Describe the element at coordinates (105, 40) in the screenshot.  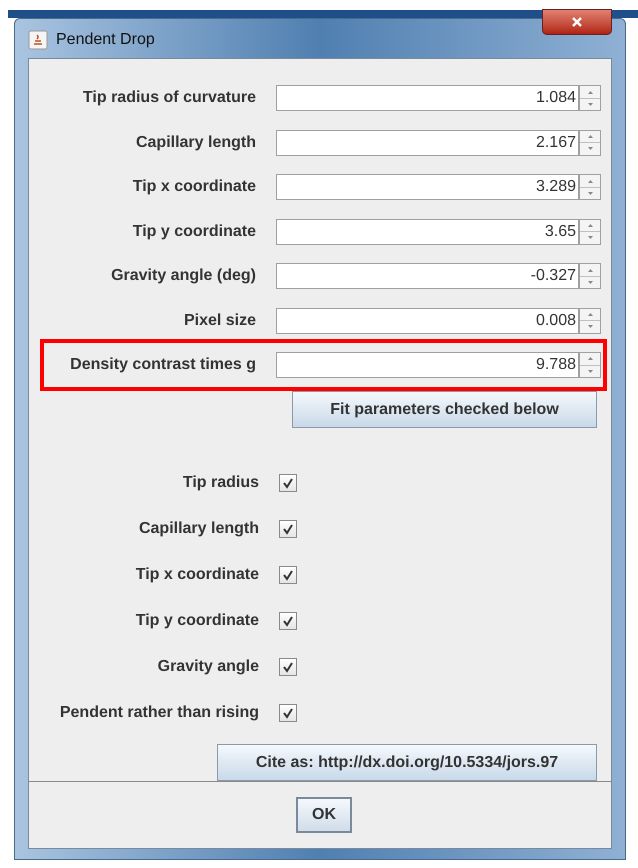
I see `window-title: Pendent Drop` at that location.